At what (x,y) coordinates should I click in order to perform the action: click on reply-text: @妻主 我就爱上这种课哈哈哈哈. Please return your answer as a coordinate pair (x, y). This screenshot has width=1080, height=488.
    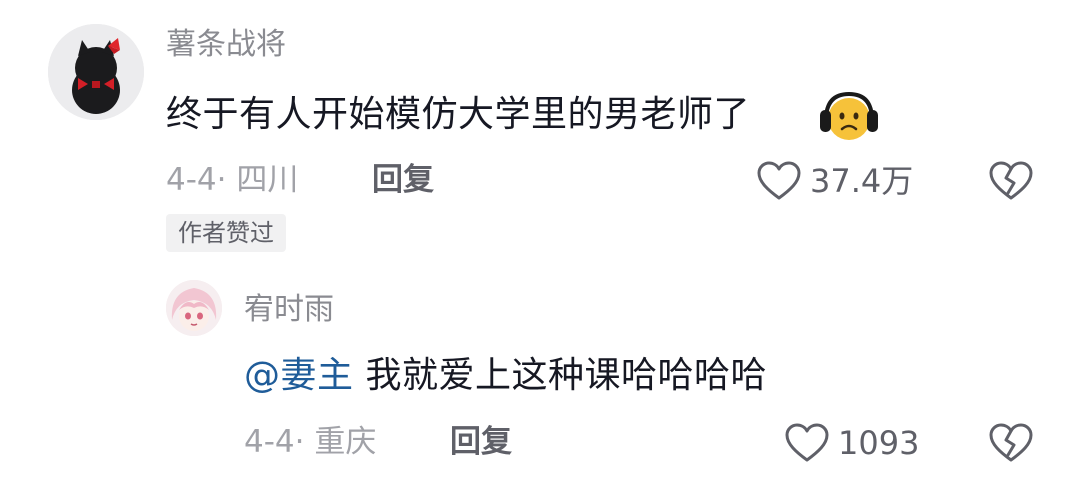
    Looking at the image, I should click on (505, 376).